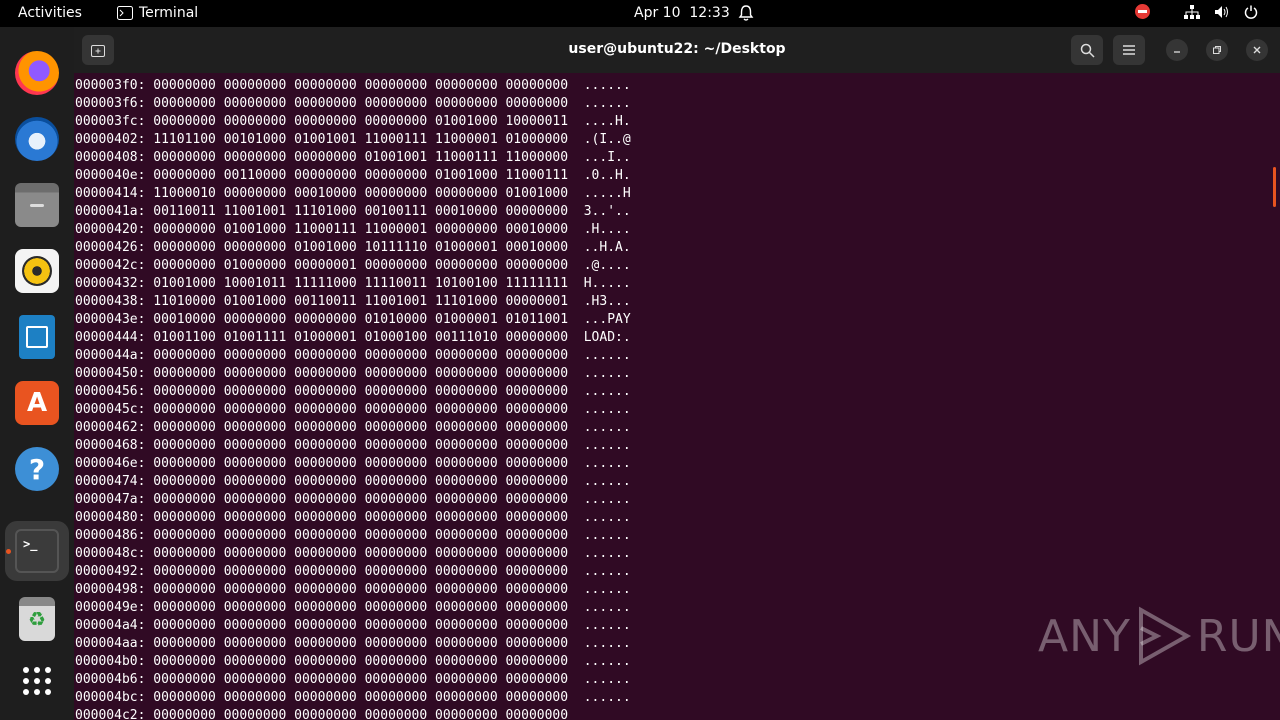 The image size is (1280, 720). What do you see at coordinates (8, 551) in the screenshot?
I see `running-indicator` at bounding box center [8, 551].